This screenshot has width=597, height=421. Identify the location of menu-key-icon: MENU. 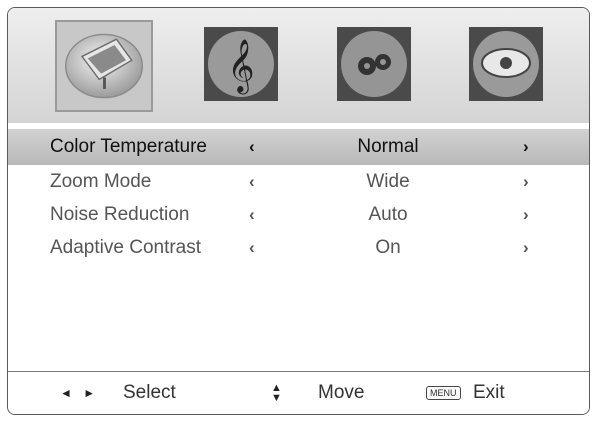
(443, 393).